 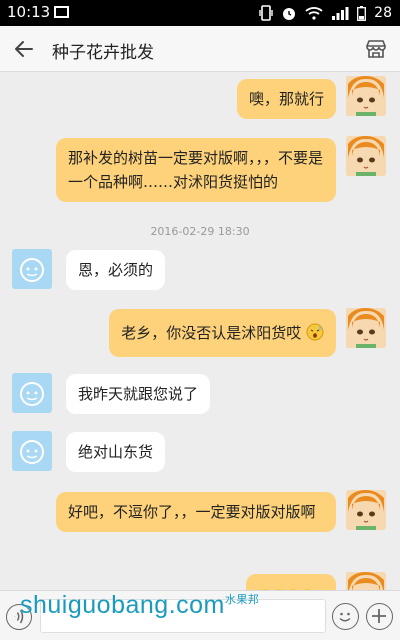 I want to click on status-icons: 28, so click(x=325, y=13).